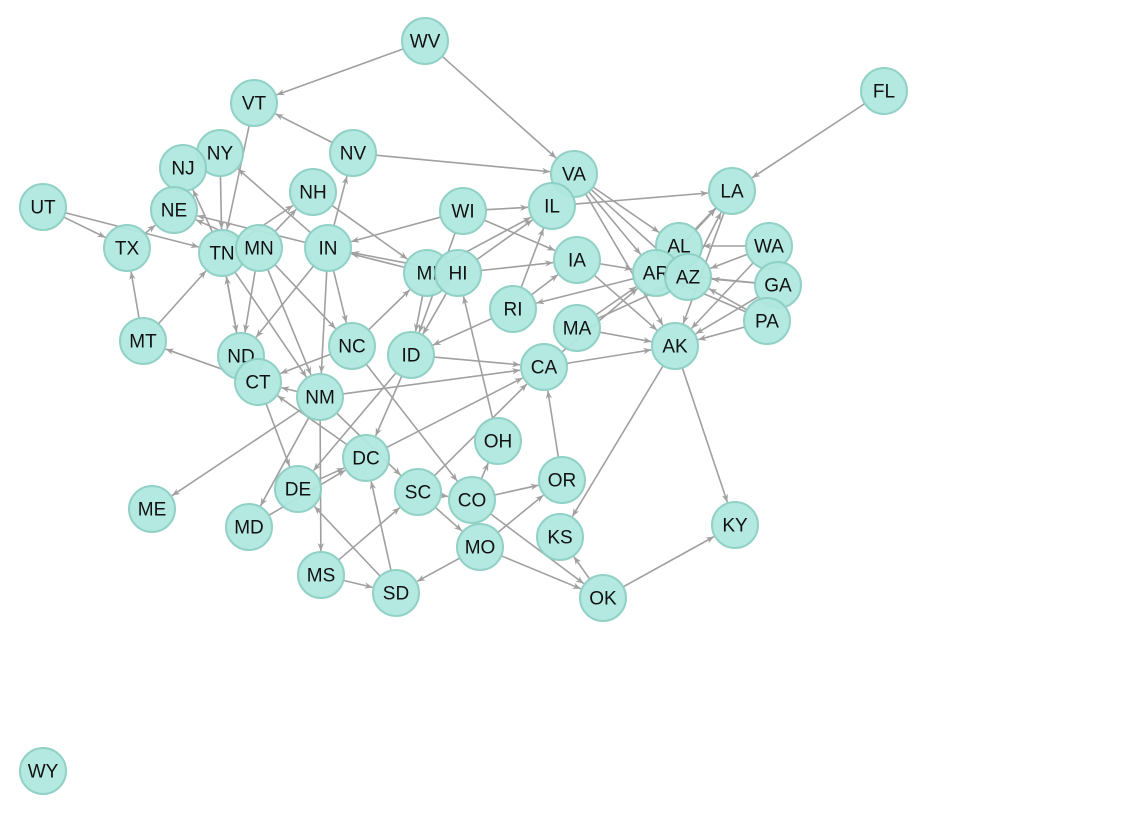  What do you see at coordinates (298, 489) in the screenshot?
I see `node-DE: DE` at bounding box center [298, 489].